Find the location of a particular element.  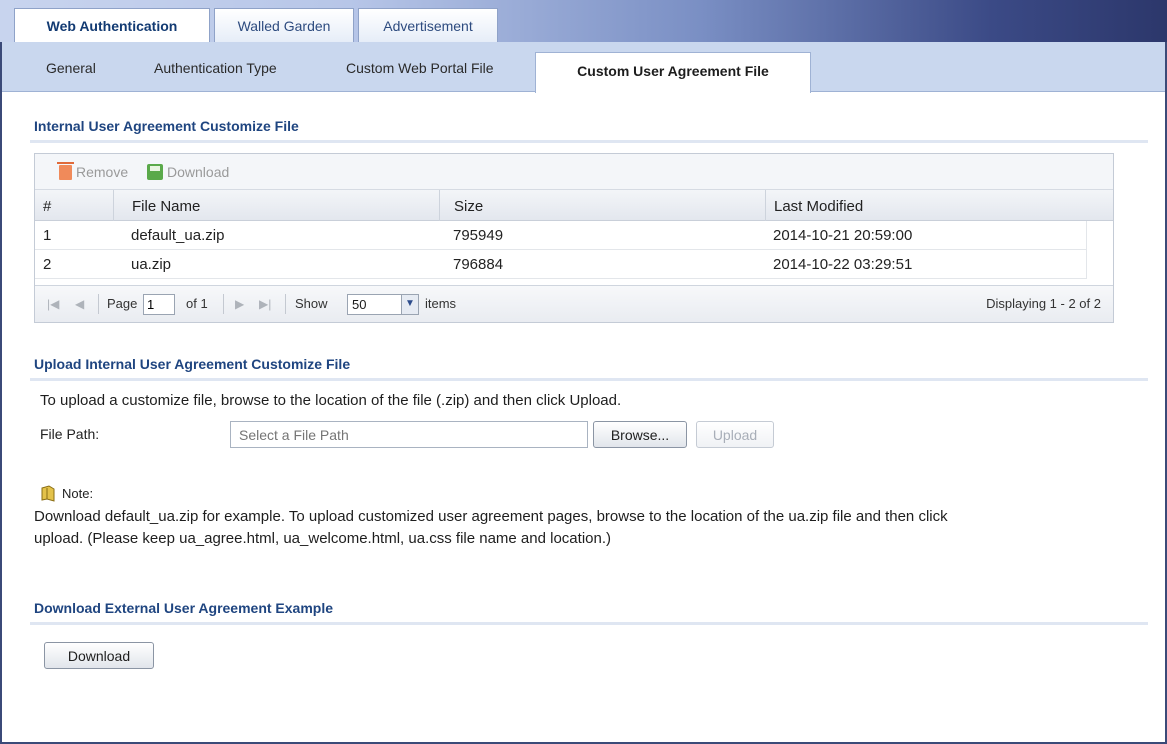

grid-scroll-gutter is located at coordinates (1099, 250).